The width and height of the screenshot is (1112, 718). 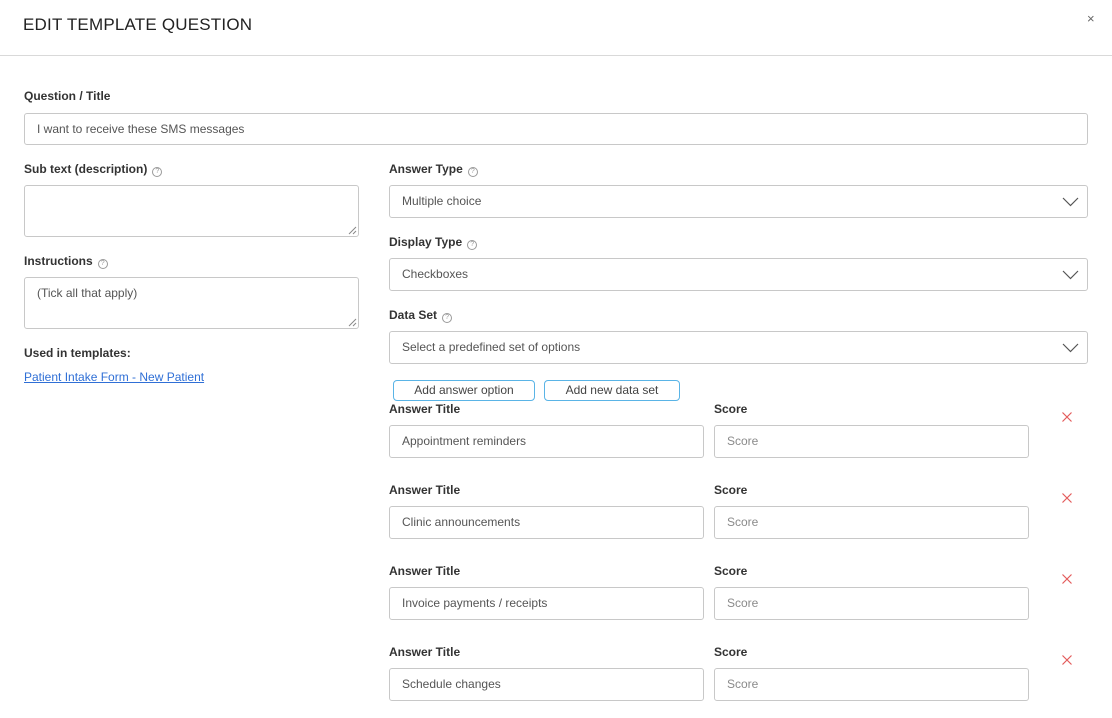 What do you see at coordinates (138, 24) in the screenshot?
I see `modal-title: EDIT TEMPLATE QUESTION` at bounding box center [138, 24].